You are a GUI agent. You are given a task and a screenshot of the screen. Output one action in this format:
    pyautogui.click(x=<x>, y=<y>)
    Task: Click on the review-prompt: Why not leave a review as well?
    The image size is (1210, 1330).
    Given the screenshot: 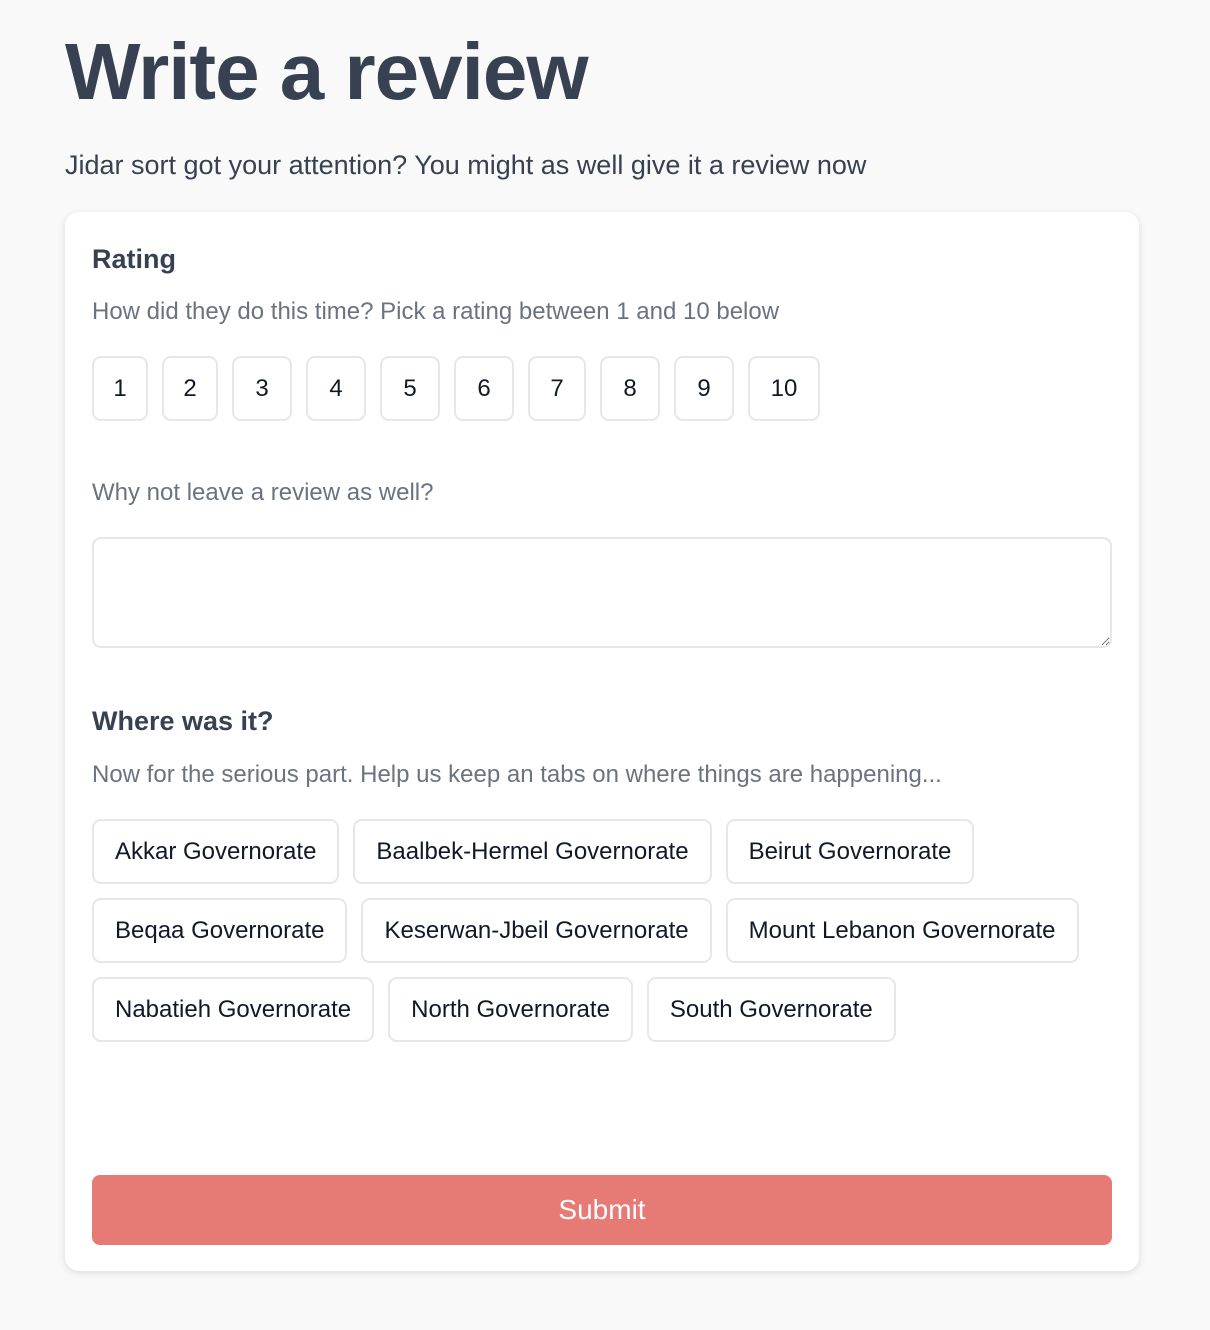 What is the action you would take?
    pyautogui.click(x=263, y=492)
    